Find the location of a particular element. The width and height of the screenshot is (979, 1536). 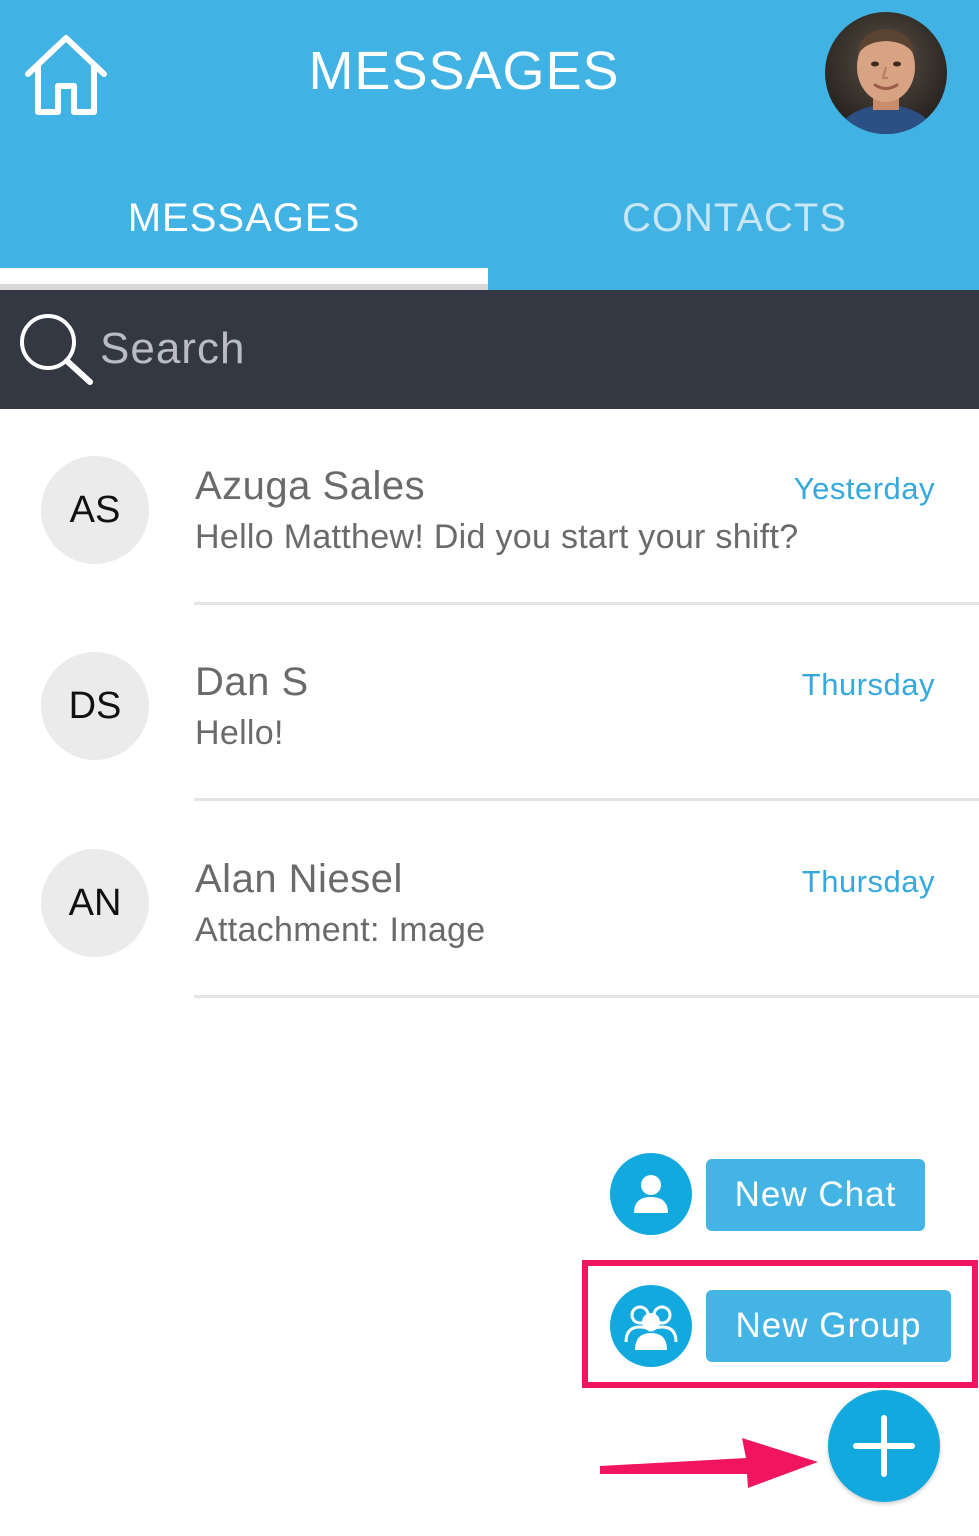

search-bar is located at coordinates (489, 349).